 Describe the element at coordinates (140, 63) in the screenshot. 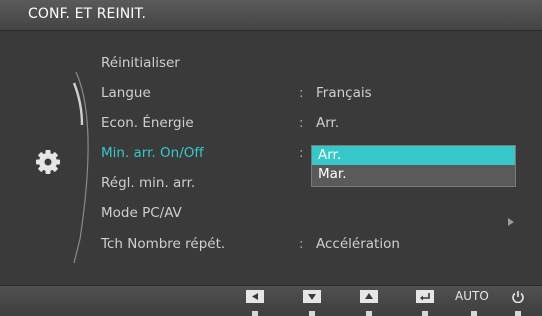

I see `menu-item-reinitialiser: Réinitialiser` at that location.